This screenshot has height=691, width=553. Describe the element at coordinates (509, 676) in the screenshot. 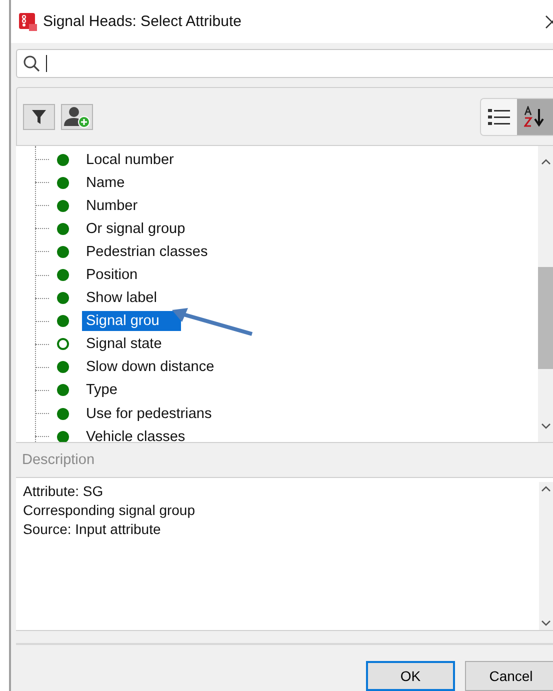

I see `cancel-button: Cancel` at that location.